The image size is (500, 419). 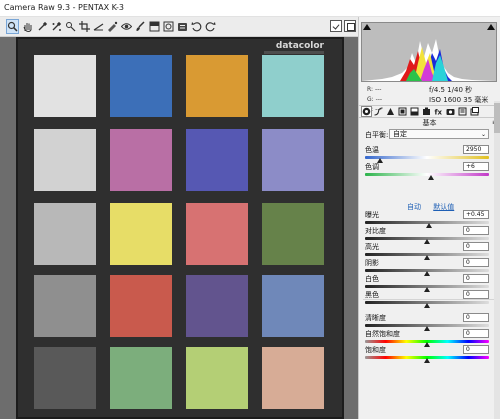 What do you see at coordinates (497, 260) in the screenshot?
I see `panel-scrollbar` at bounding box center [497, 260].